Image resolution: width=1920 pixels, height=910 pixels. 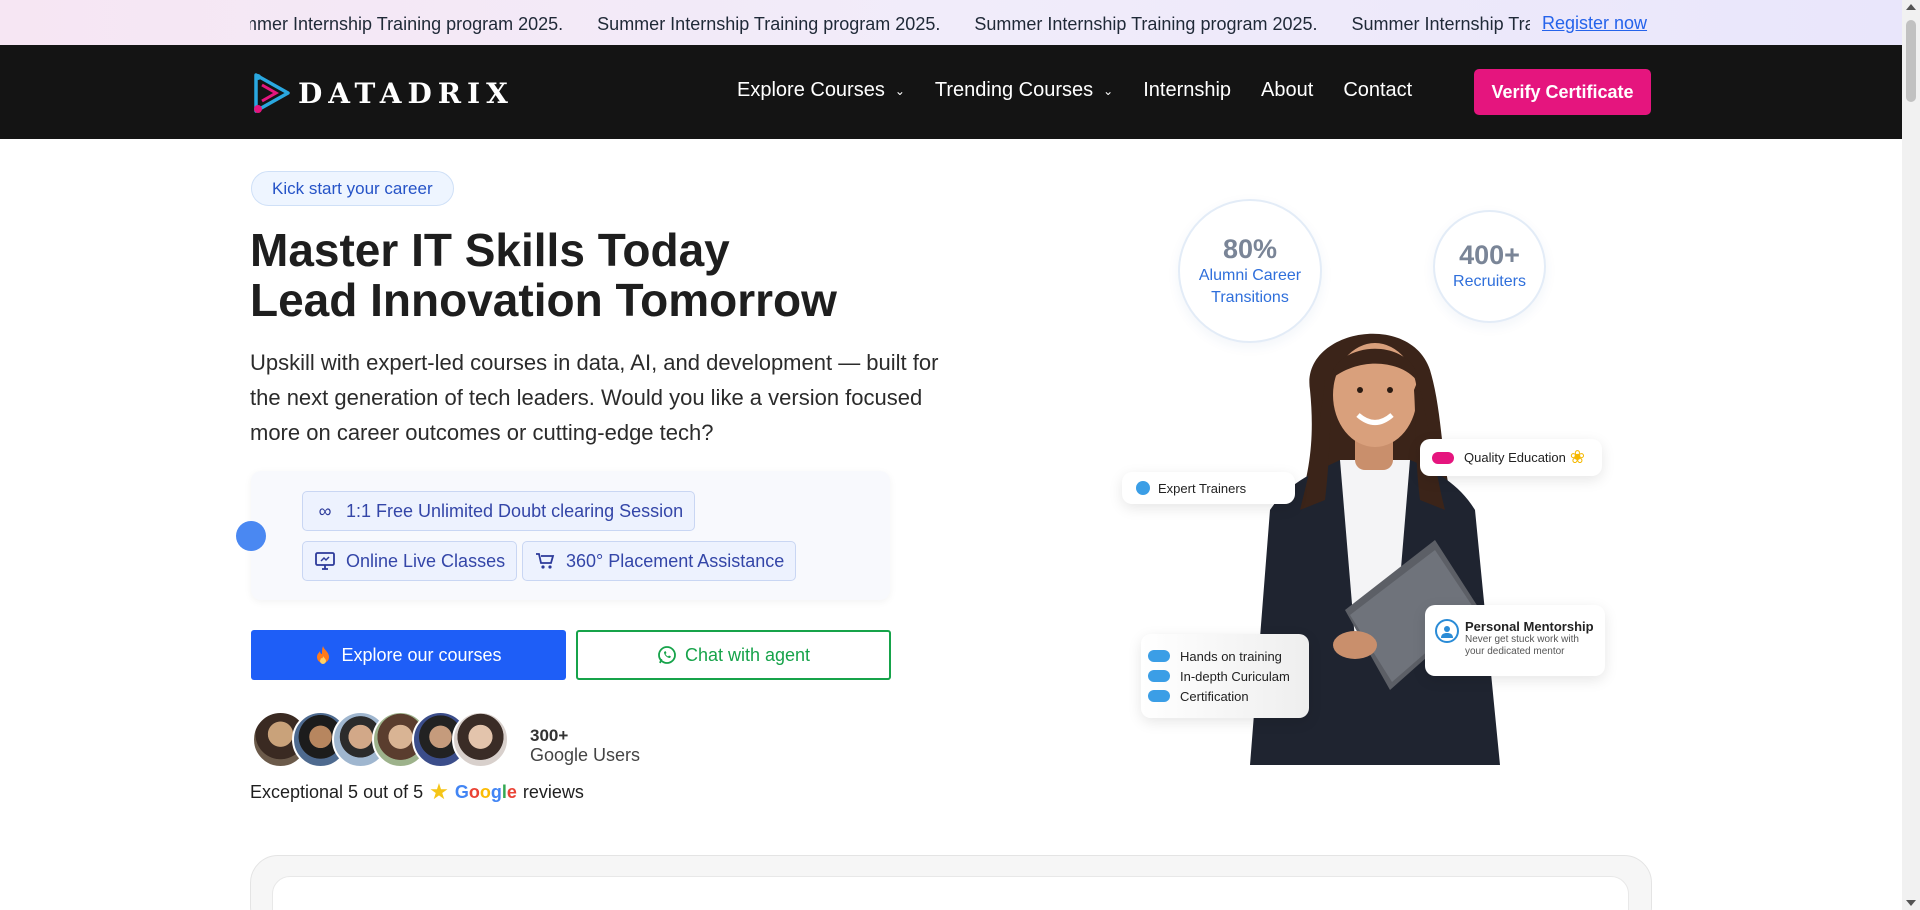 What do you see at coordinates (352, 188) in the screenshot?
I see `kick-start-badge: Kick start your career` at bounding box center [352, 188].